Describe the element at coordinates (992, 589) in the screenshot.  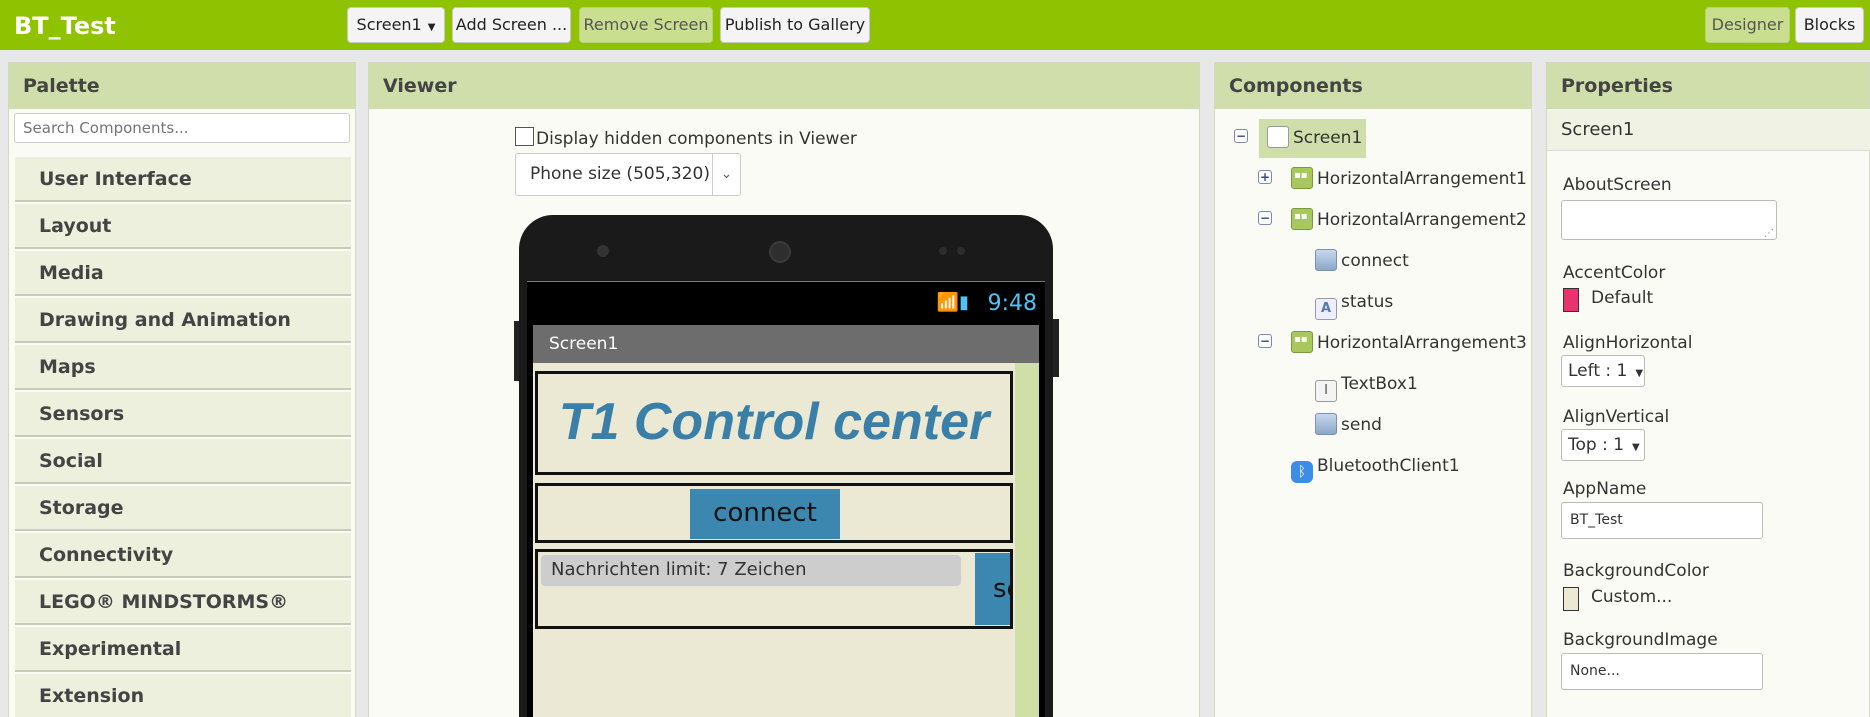
I see `send-button: se` at that location.